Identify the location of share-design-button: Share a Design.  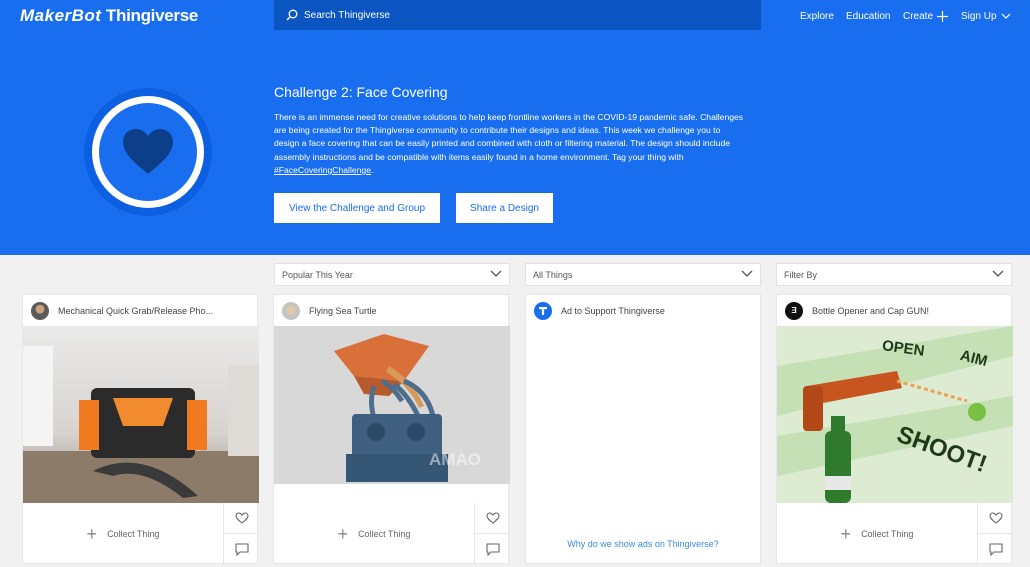
(504, 208).